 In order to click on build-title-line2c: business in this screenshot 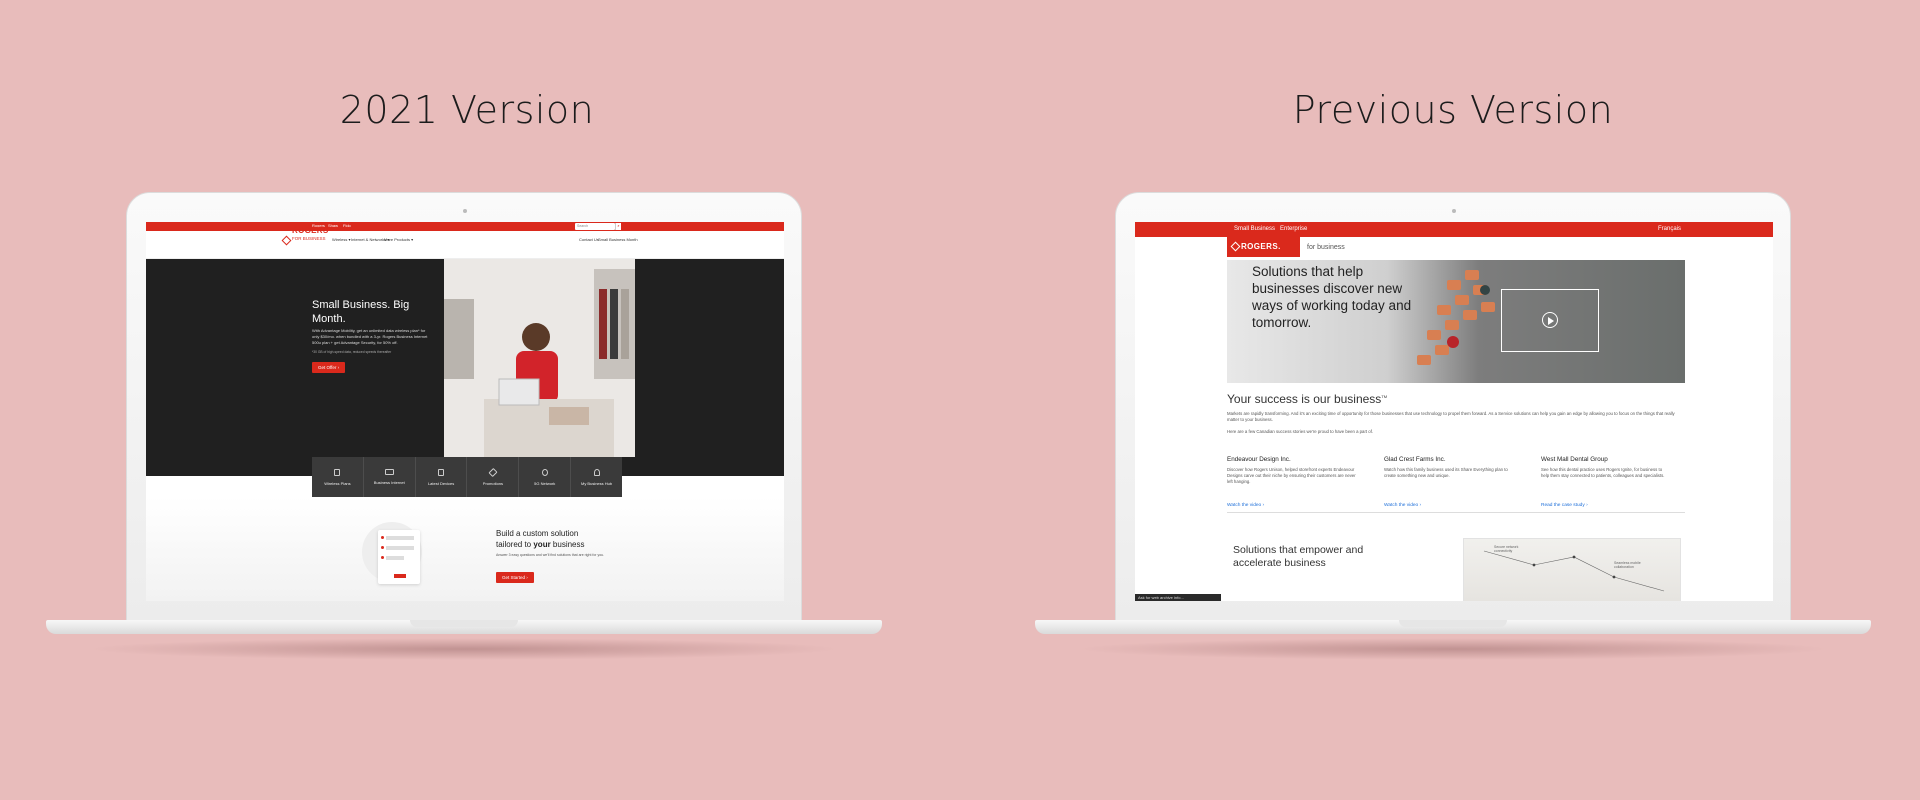, I will do `click(567, 544)`.